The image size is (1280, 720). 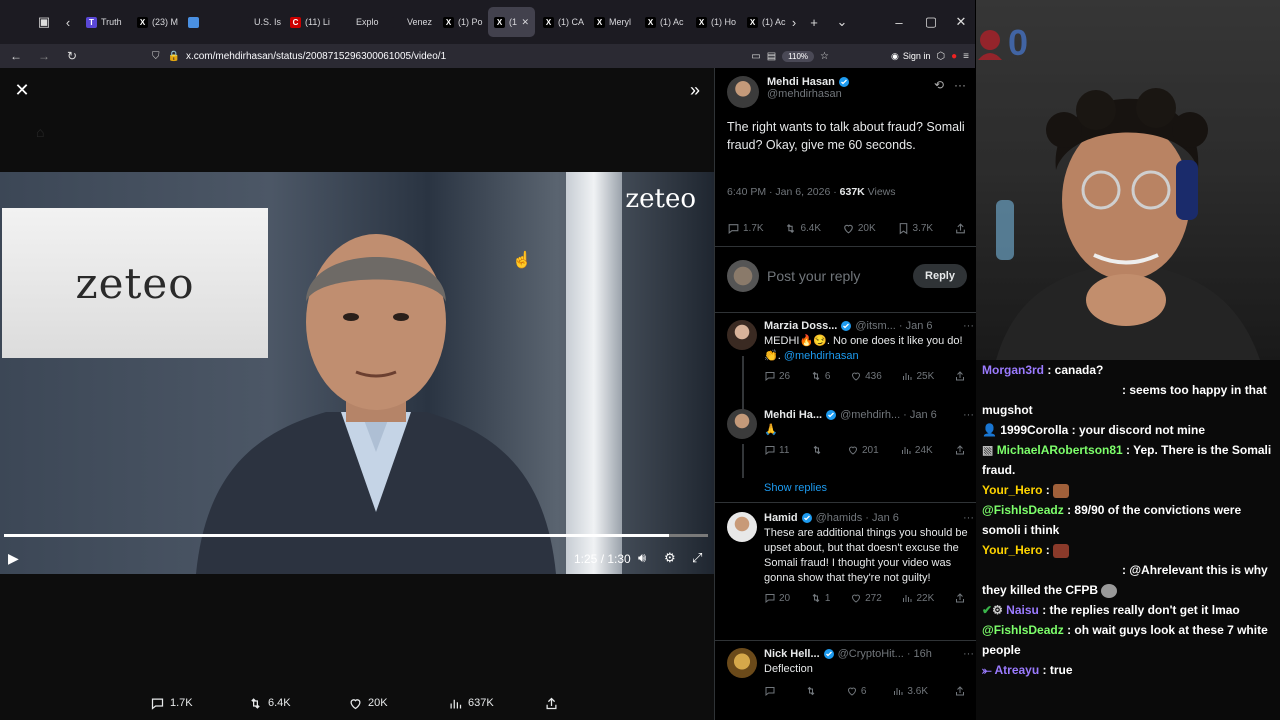 What do you see at coordinates (802, 228) in the screenshot?
I see `repost-button: 6.4K` at bounding box center [802, 228].